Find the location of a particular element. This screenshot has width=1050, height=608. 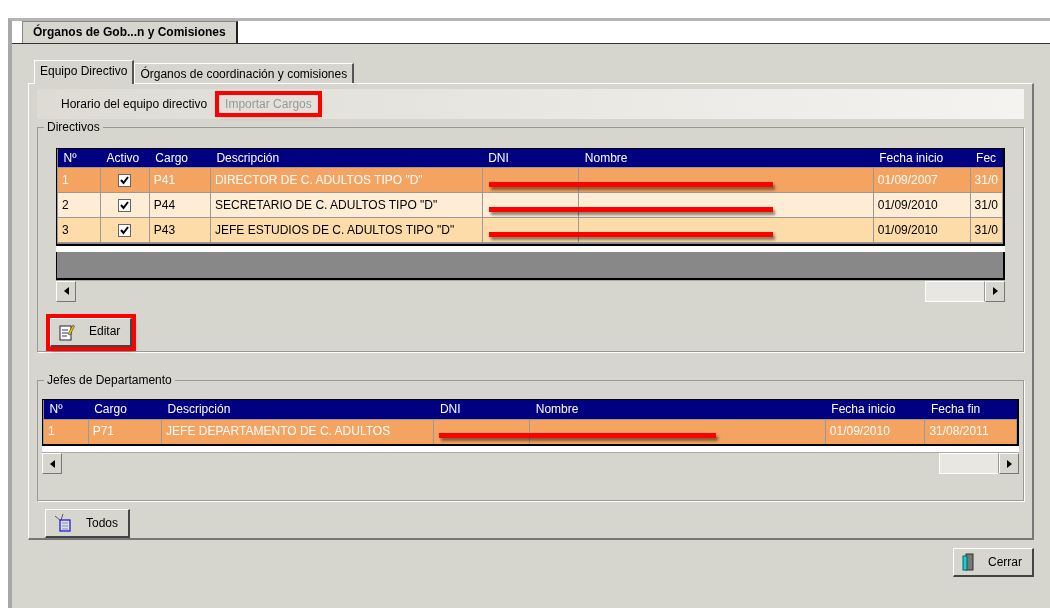

table-cell: P71 is located at coordinates (125, 431).